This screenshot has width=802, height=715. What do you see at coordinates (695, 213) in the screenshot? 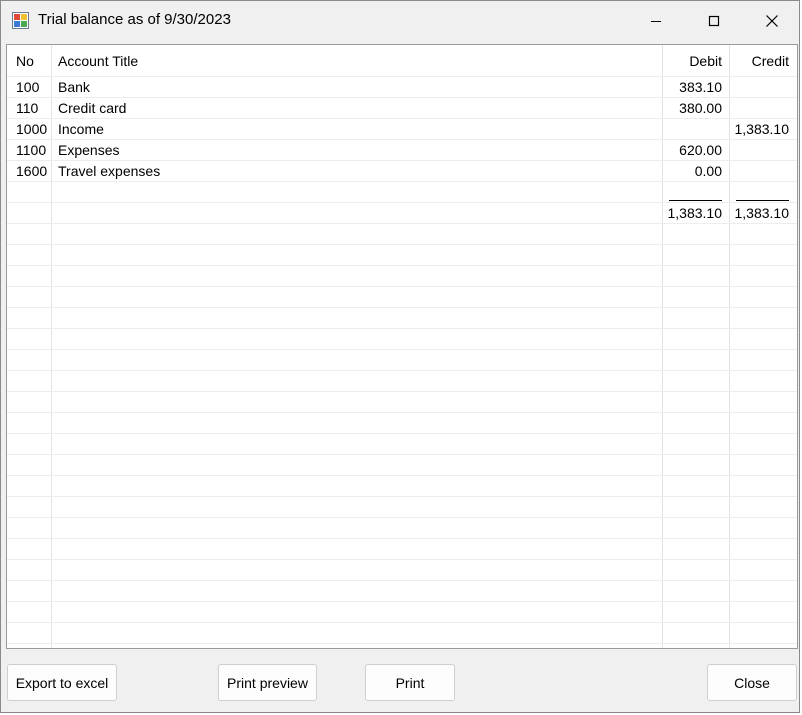
I see `total-debit: 1,383.10` at bounding box center [695, 213].